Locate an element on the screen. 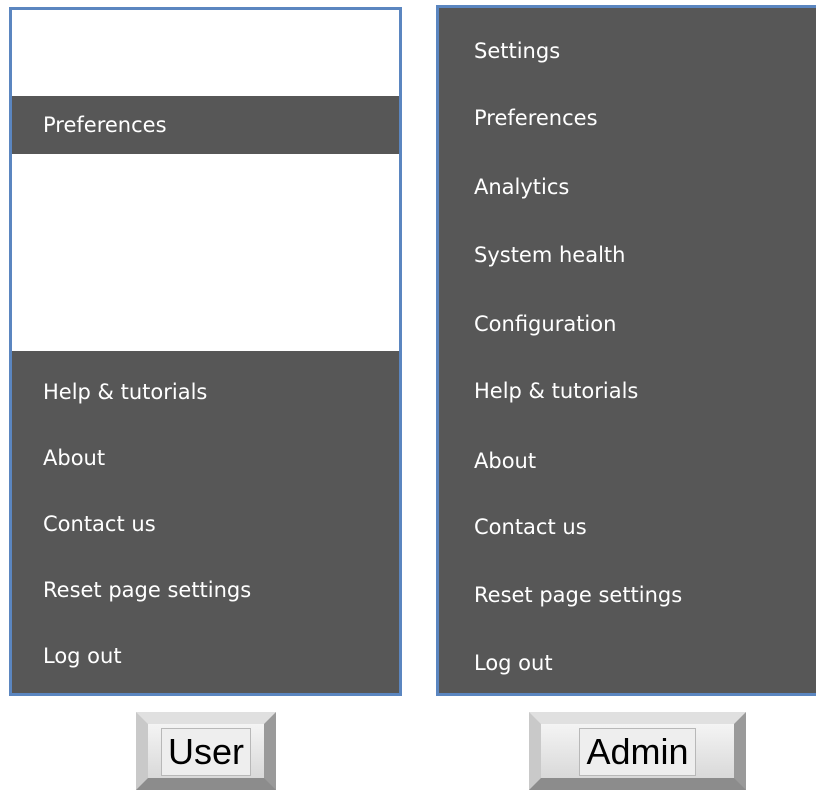 The image size is (816, 792). admin-menu-item-analytics: Analytics is located at coordinates (627, 187).